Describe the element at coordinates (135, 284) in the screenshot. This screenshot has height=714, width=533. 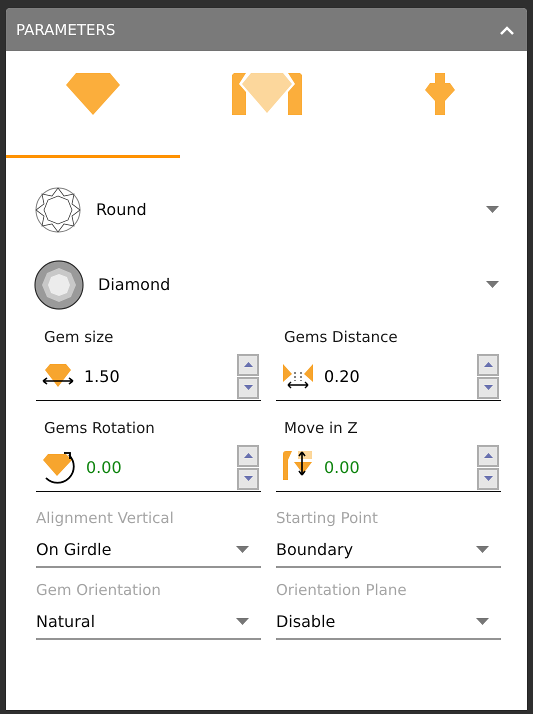
I see `dropdown-value: Diamond` at that location.